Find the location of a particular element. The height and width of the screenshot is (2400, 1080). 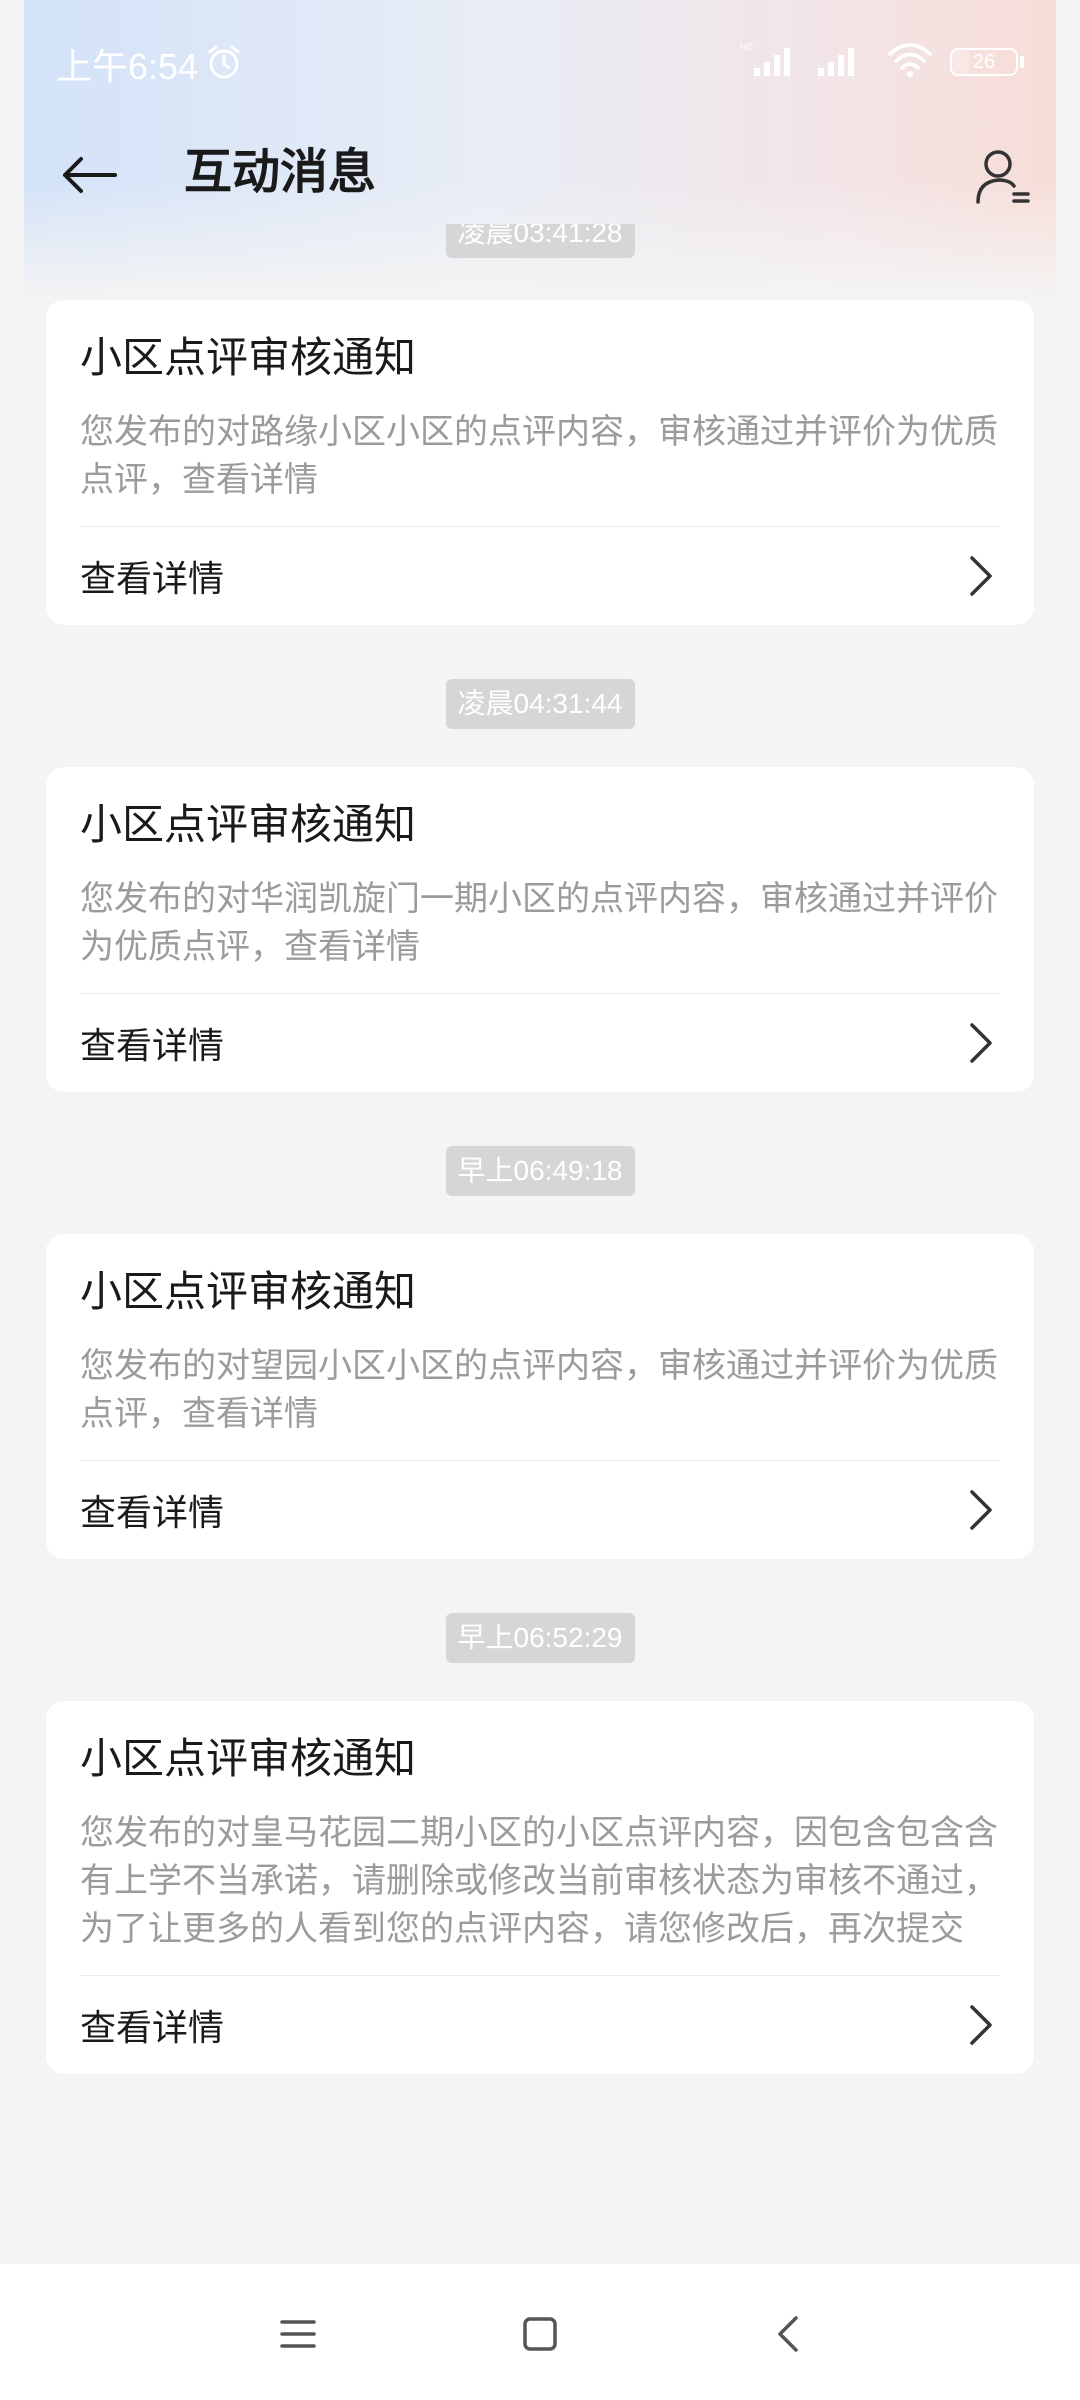

battery-tip is located at coordinates (1022, 62).